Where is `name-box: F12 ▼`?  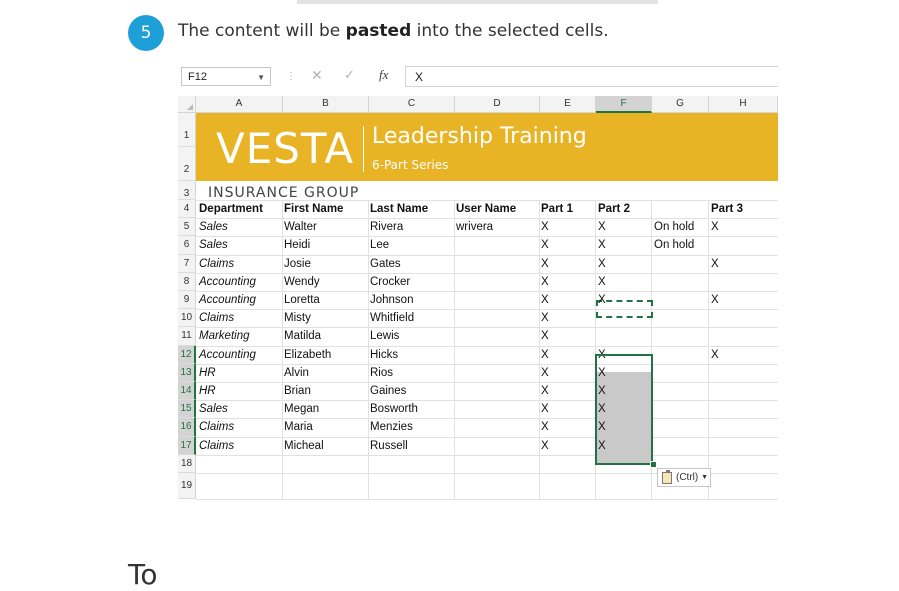
name-box: F12 ▼ is located at coordinates (226, 76).